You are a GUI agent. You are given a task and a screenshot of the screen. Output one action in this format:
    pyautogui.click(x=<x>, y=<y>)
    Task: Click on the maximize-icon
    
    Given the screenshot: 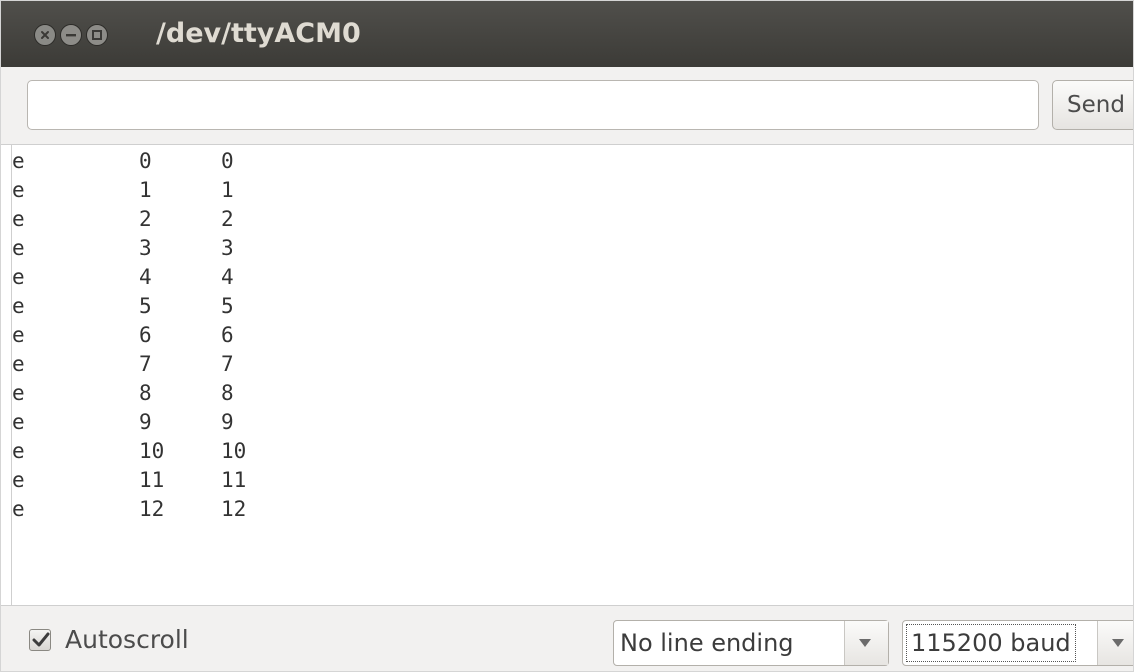 What is the action you would take?
    pyautogui.click(x=97, y=35)
    